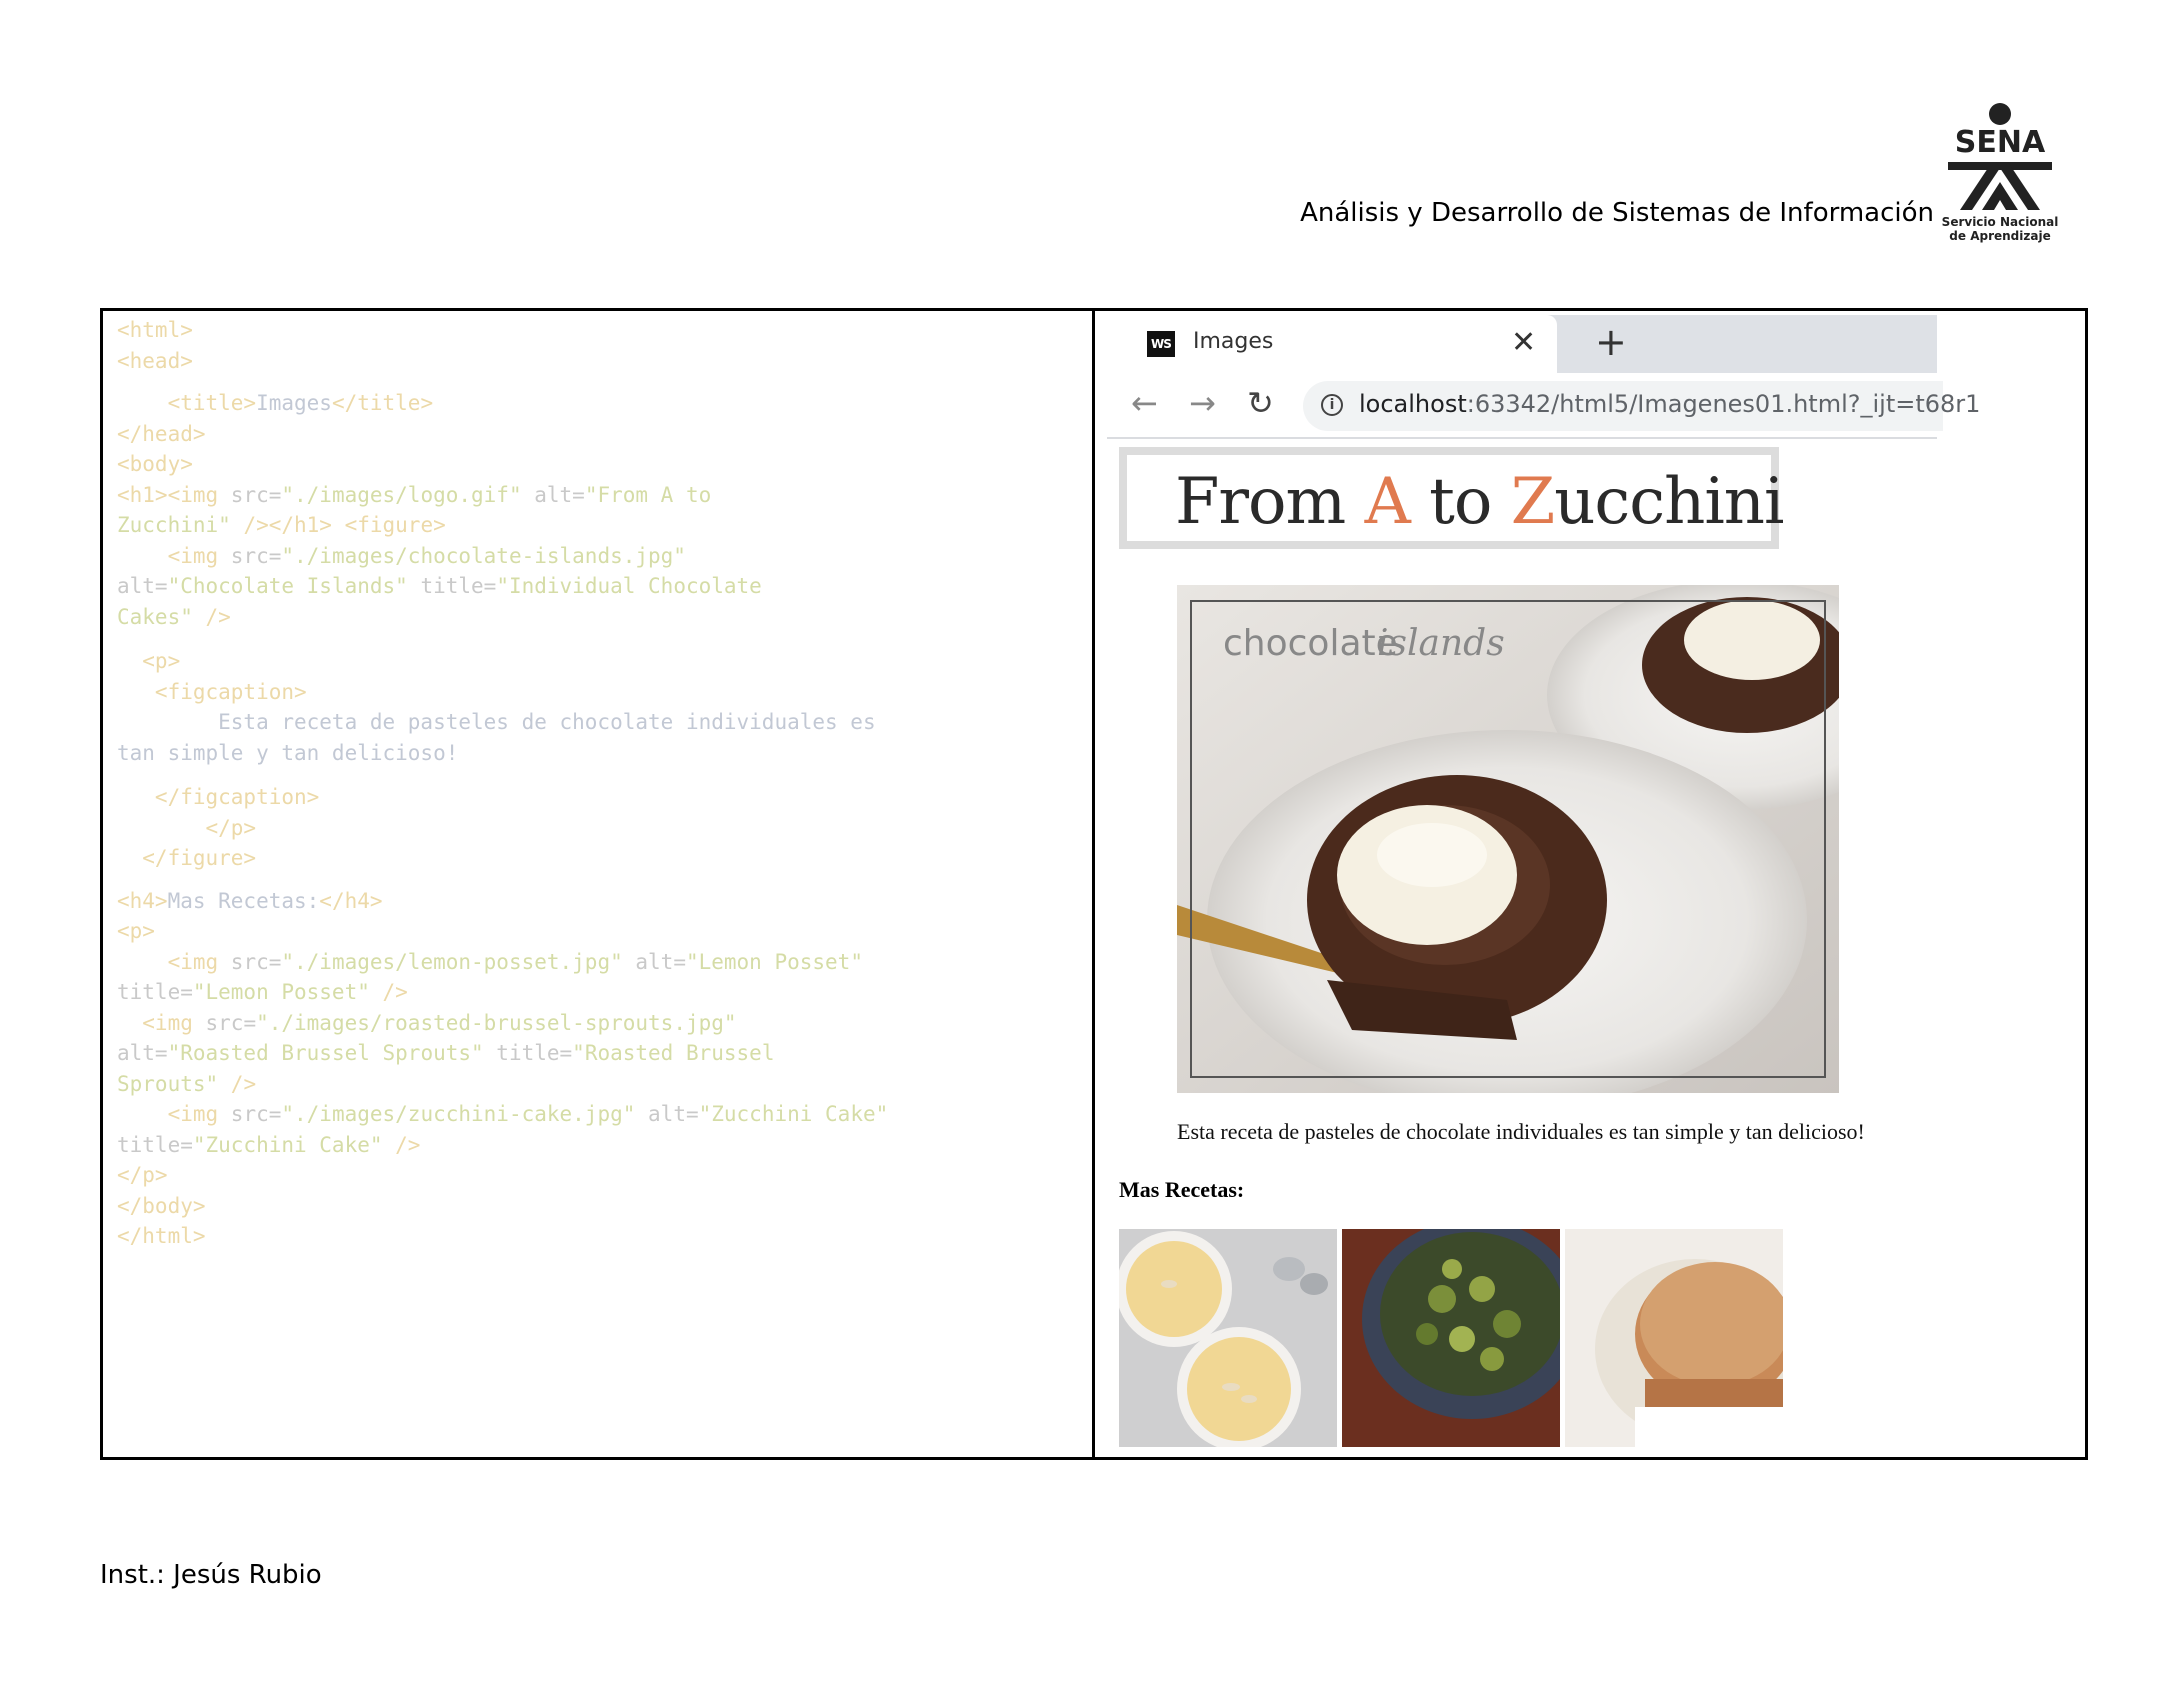 The width and height of the screenshot is (2178, 1692). Describe the element at coordinates (281, 525) in the screenshot. I see `code-line: Zucchini" /></h1> <figure>` at that location.